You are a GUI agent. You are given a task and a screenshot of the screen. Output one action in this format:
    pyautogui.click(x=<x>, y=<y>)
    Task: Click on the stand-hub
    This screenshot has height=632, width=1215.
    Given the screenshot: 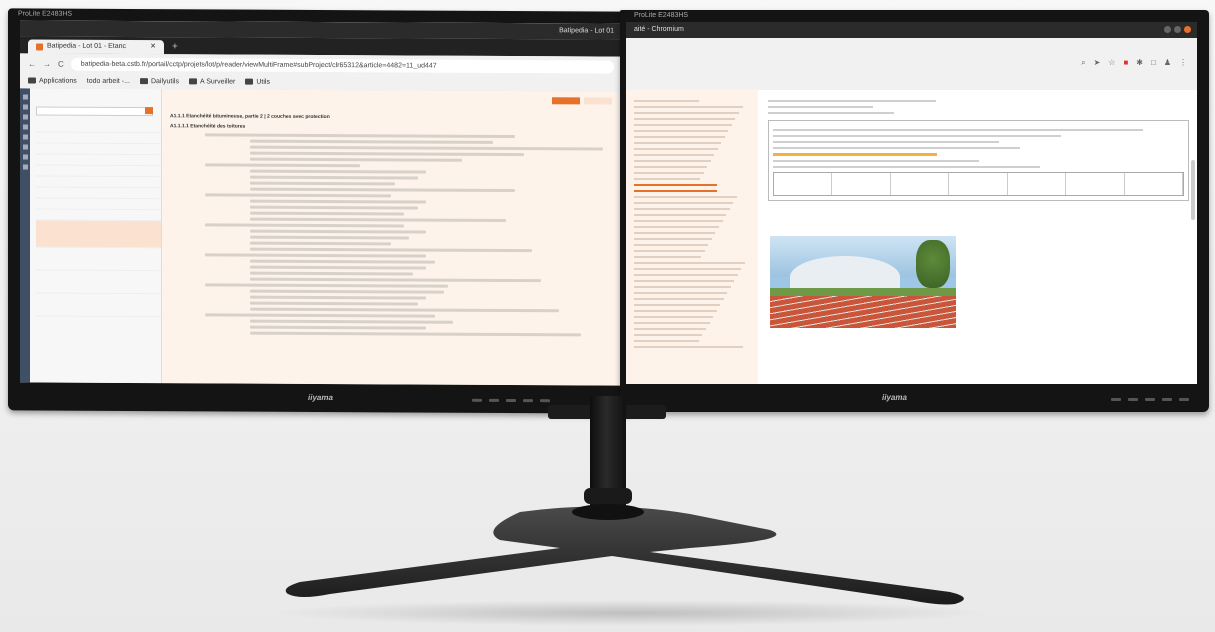 What is the action you would take?
    pyautogui.click(x=608, y=512)
    